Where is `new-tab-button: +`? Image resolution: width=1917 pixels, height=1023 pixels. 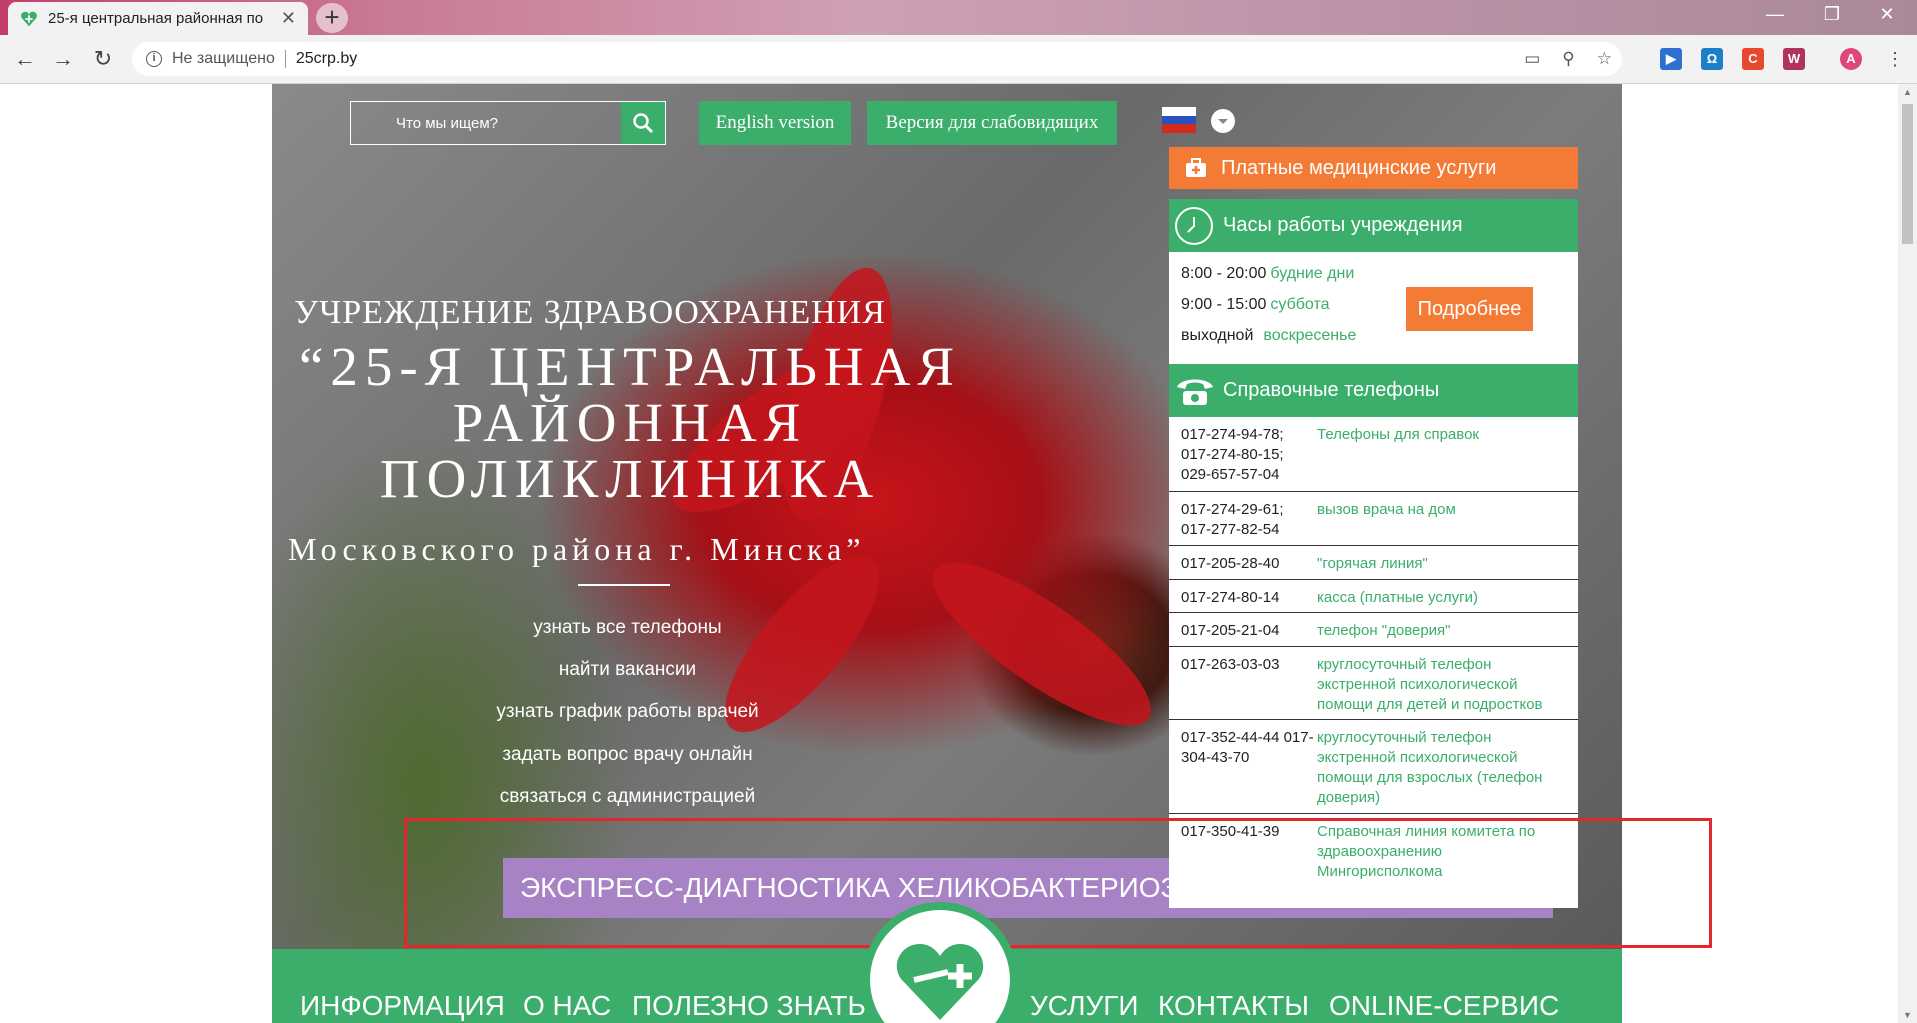
new-tab-button: + is located at coordinates (332, 18).